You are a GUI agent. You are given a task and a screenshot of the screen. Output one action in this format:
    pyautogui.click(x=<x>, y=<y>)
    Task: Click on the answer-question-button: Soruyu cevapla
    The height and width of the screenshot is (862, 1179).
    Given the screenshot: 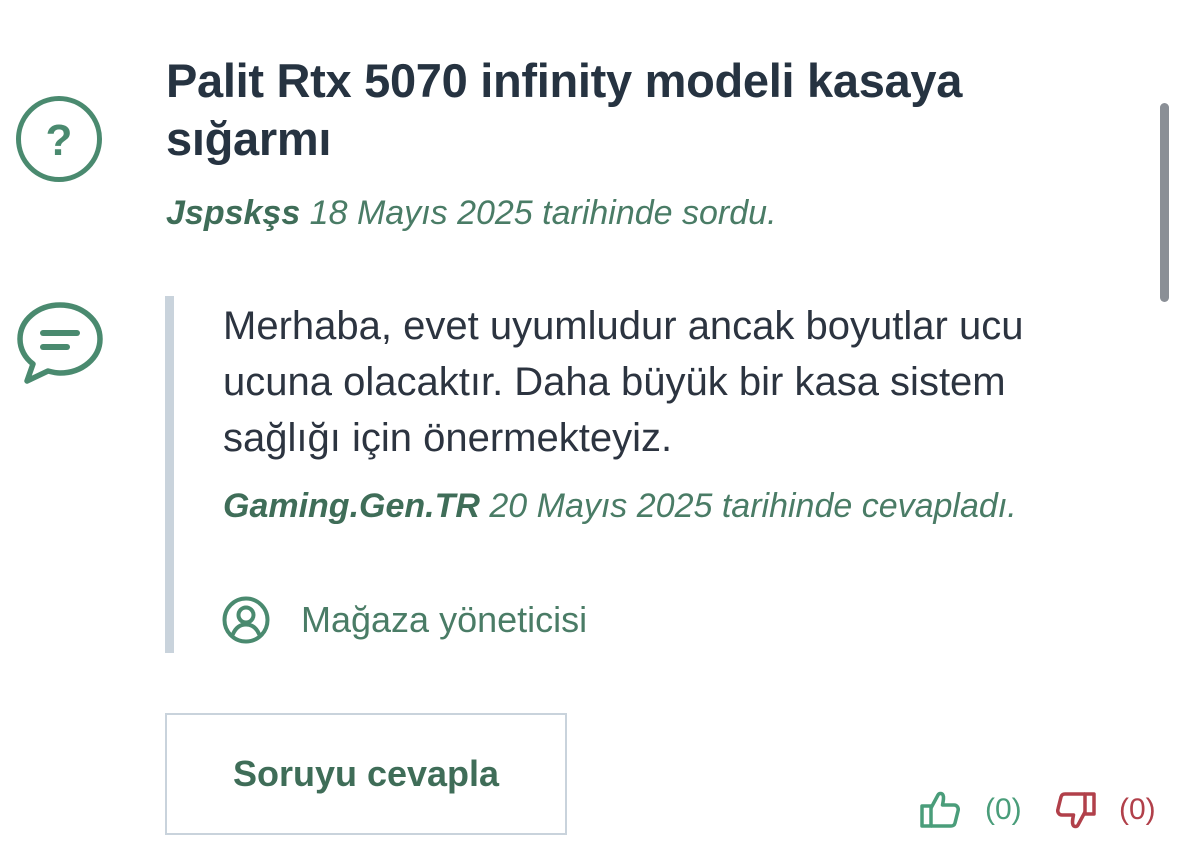 What is the action you would take?
    pyautogui.click(x=366, y=774)
    